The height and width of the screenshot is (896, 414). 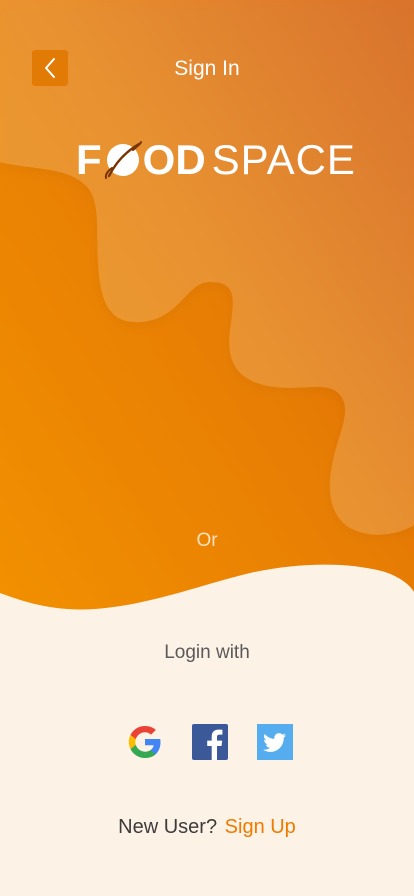 I want to click on logo-letters-od: OD, so click(x=174, y=159).